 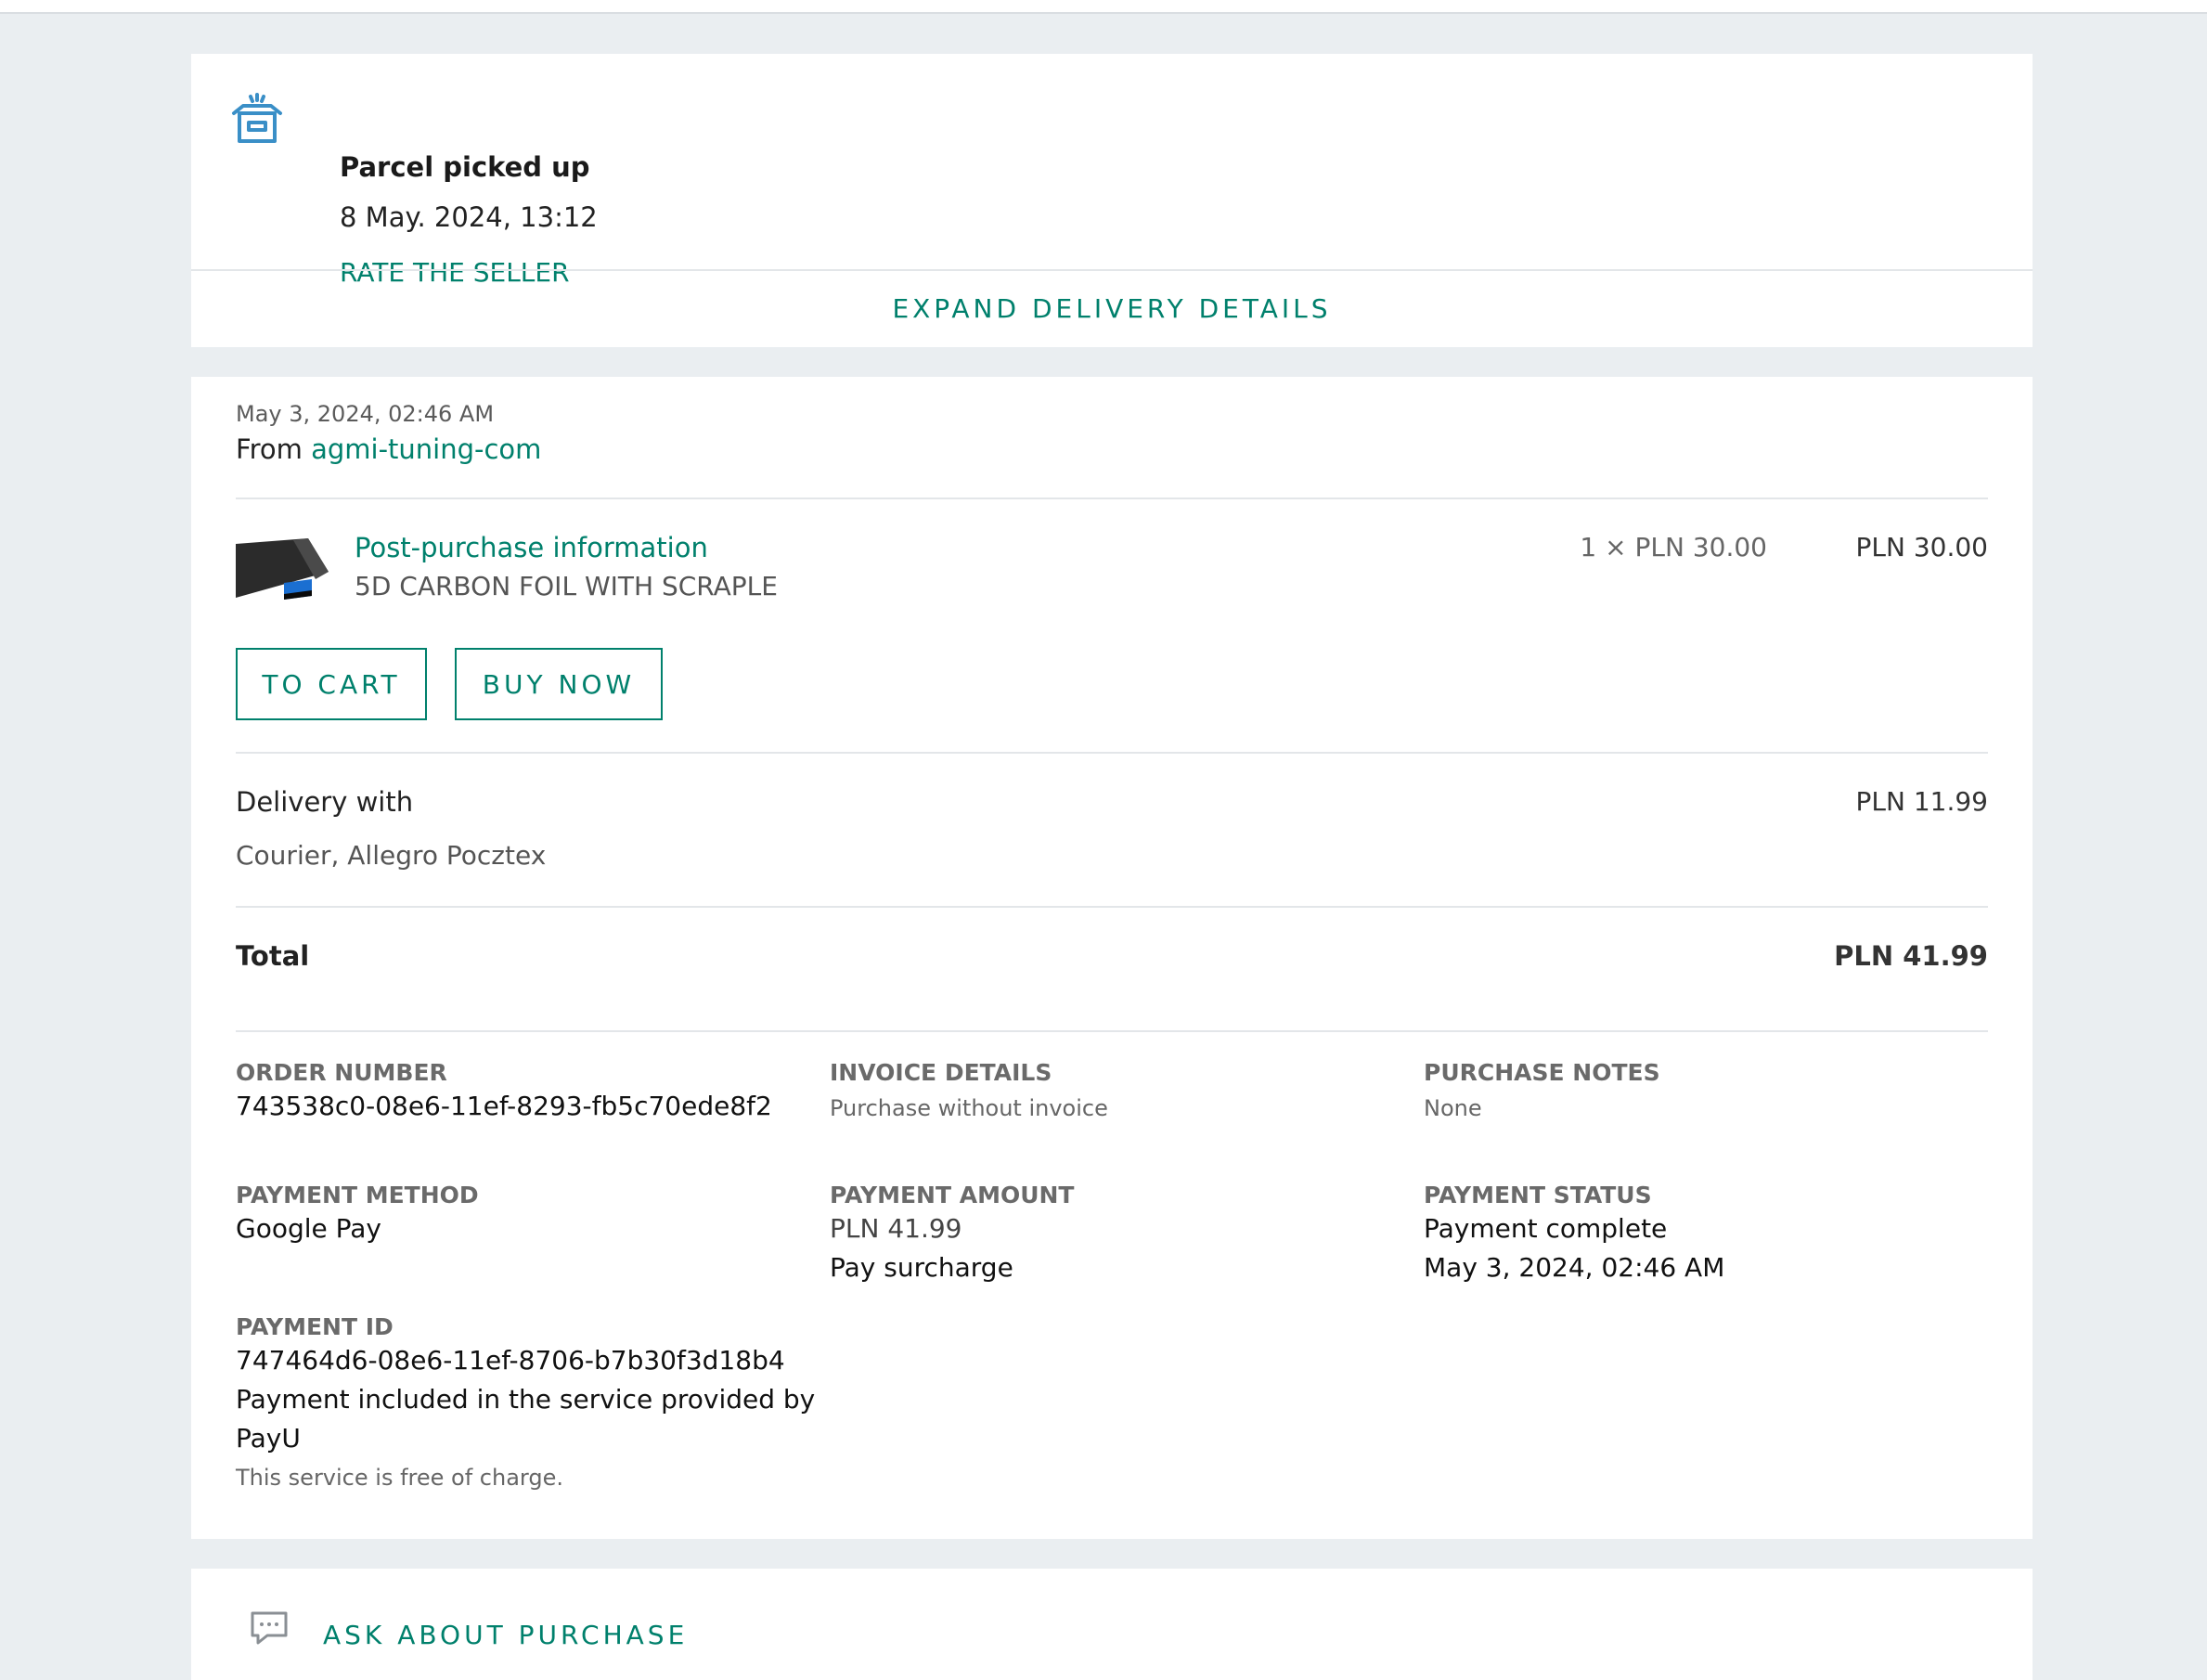 What do you see at coordinates (269, 1628) in the screenshot?
I see `chat-bubble-icon` at bounding box center [269, 1628].